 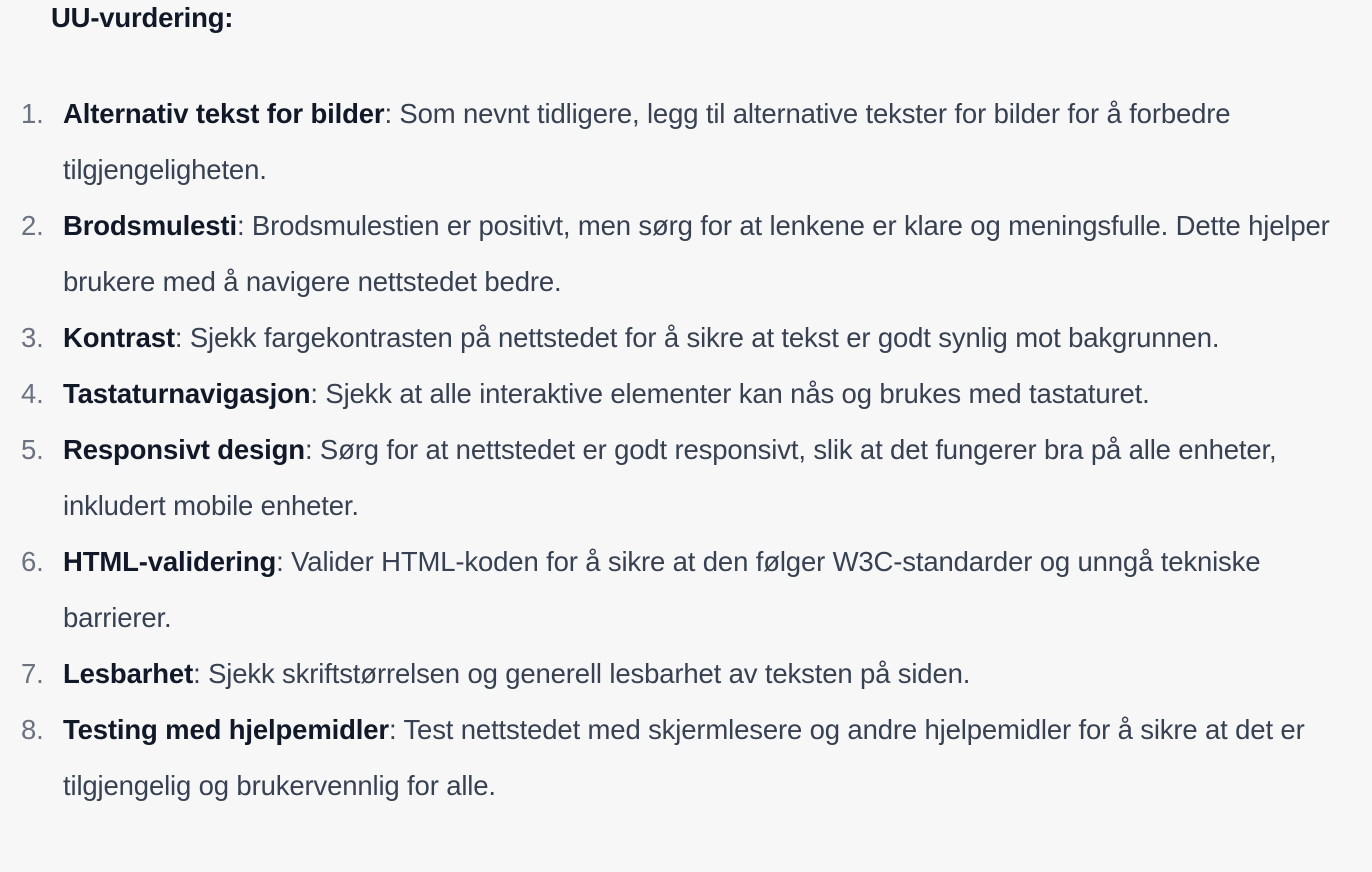 I want to click on list-item-number: 8., so click(x=32, y=729).